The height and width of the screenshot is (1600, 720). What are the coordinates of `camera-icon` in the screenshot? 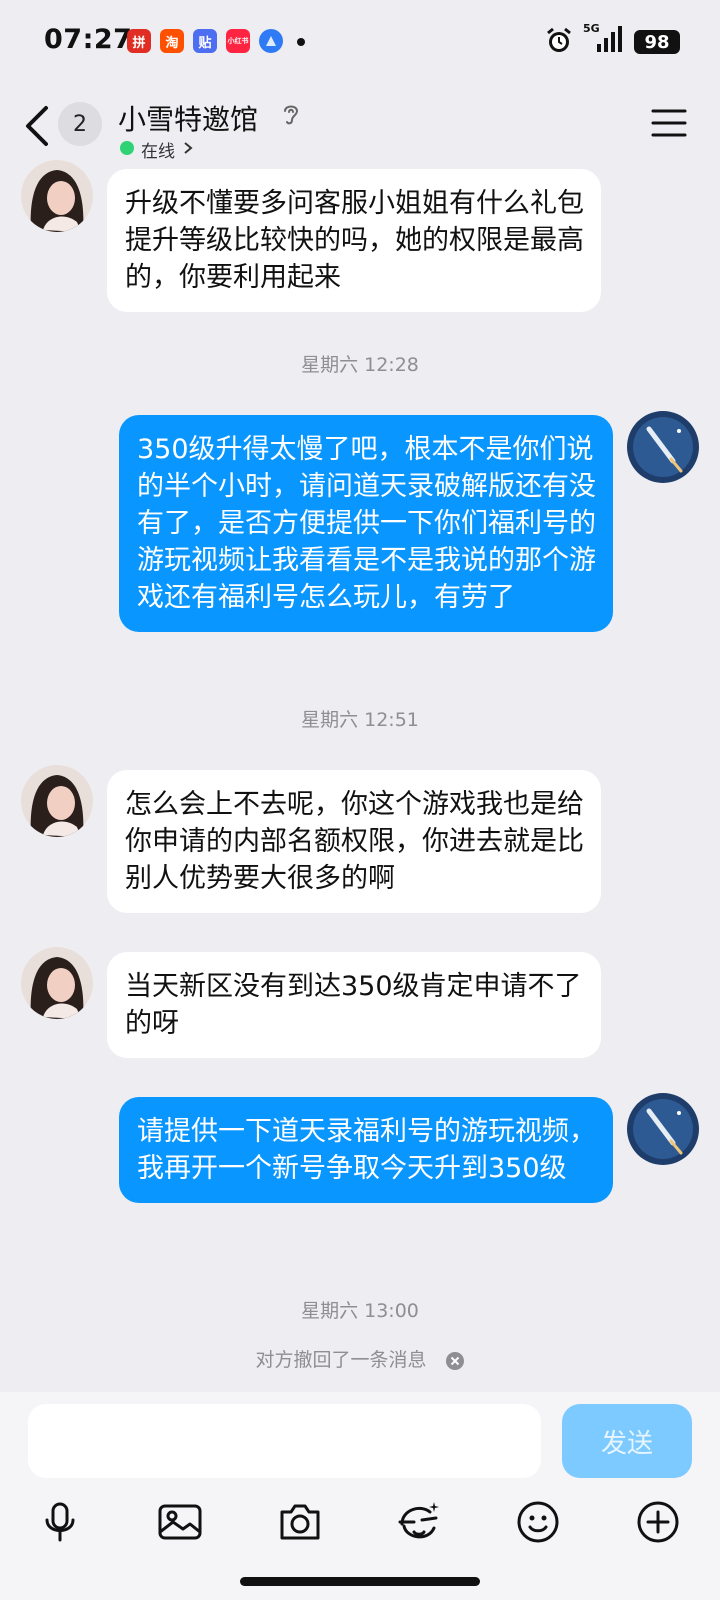 It's located at (300, 1522).